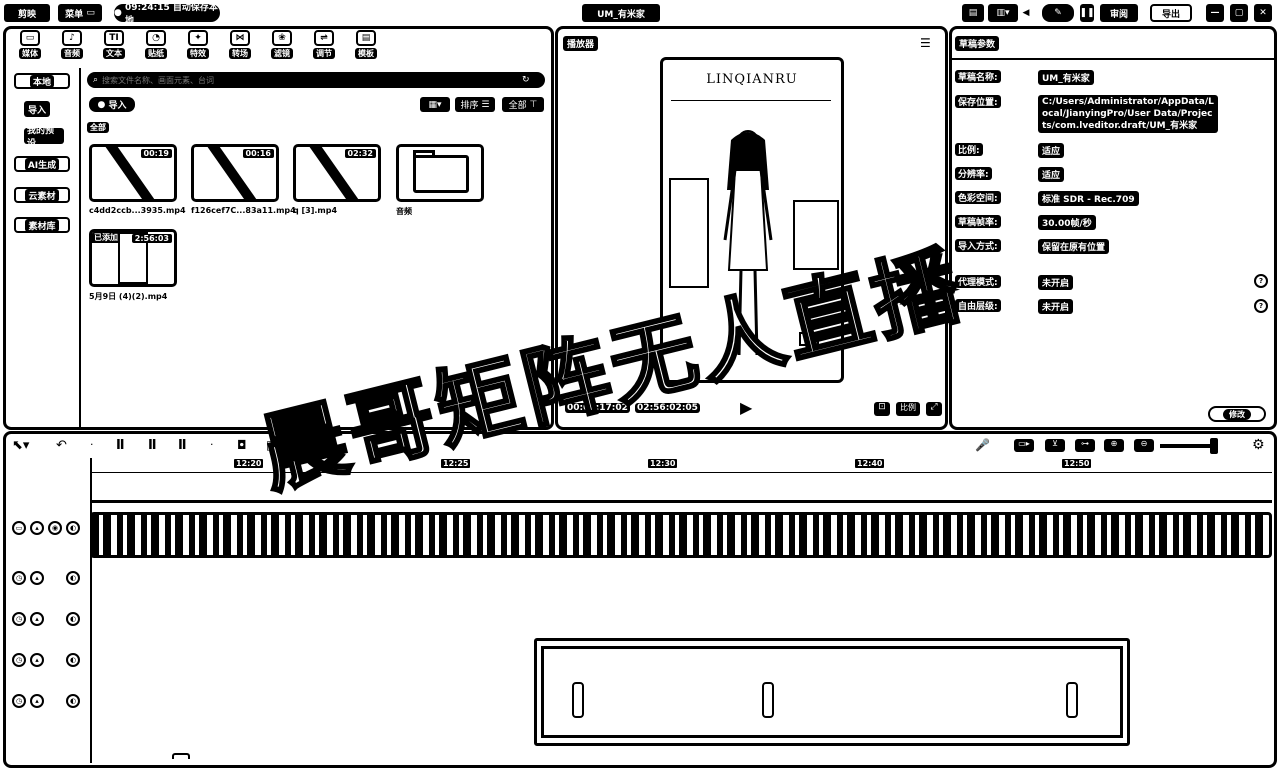 The image size is (1280, 775). I want to click on minimize-icon: —, so click(1215, 13).